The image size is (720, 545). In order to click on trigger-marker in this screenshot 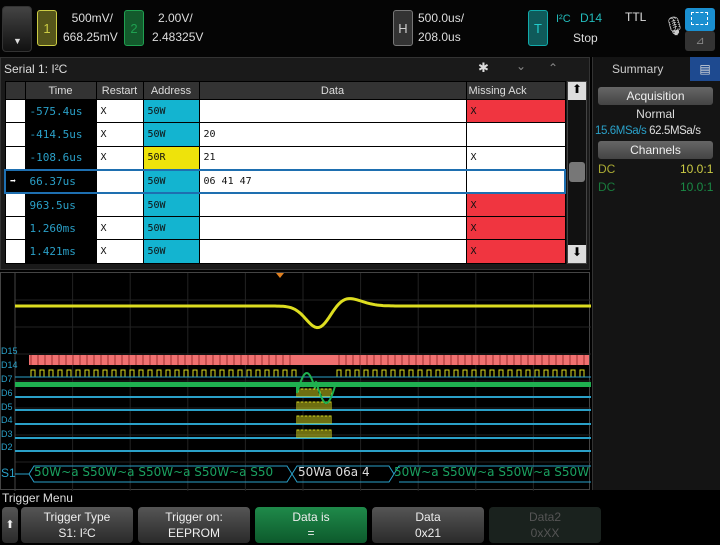, I will do `click(280, 275)`.